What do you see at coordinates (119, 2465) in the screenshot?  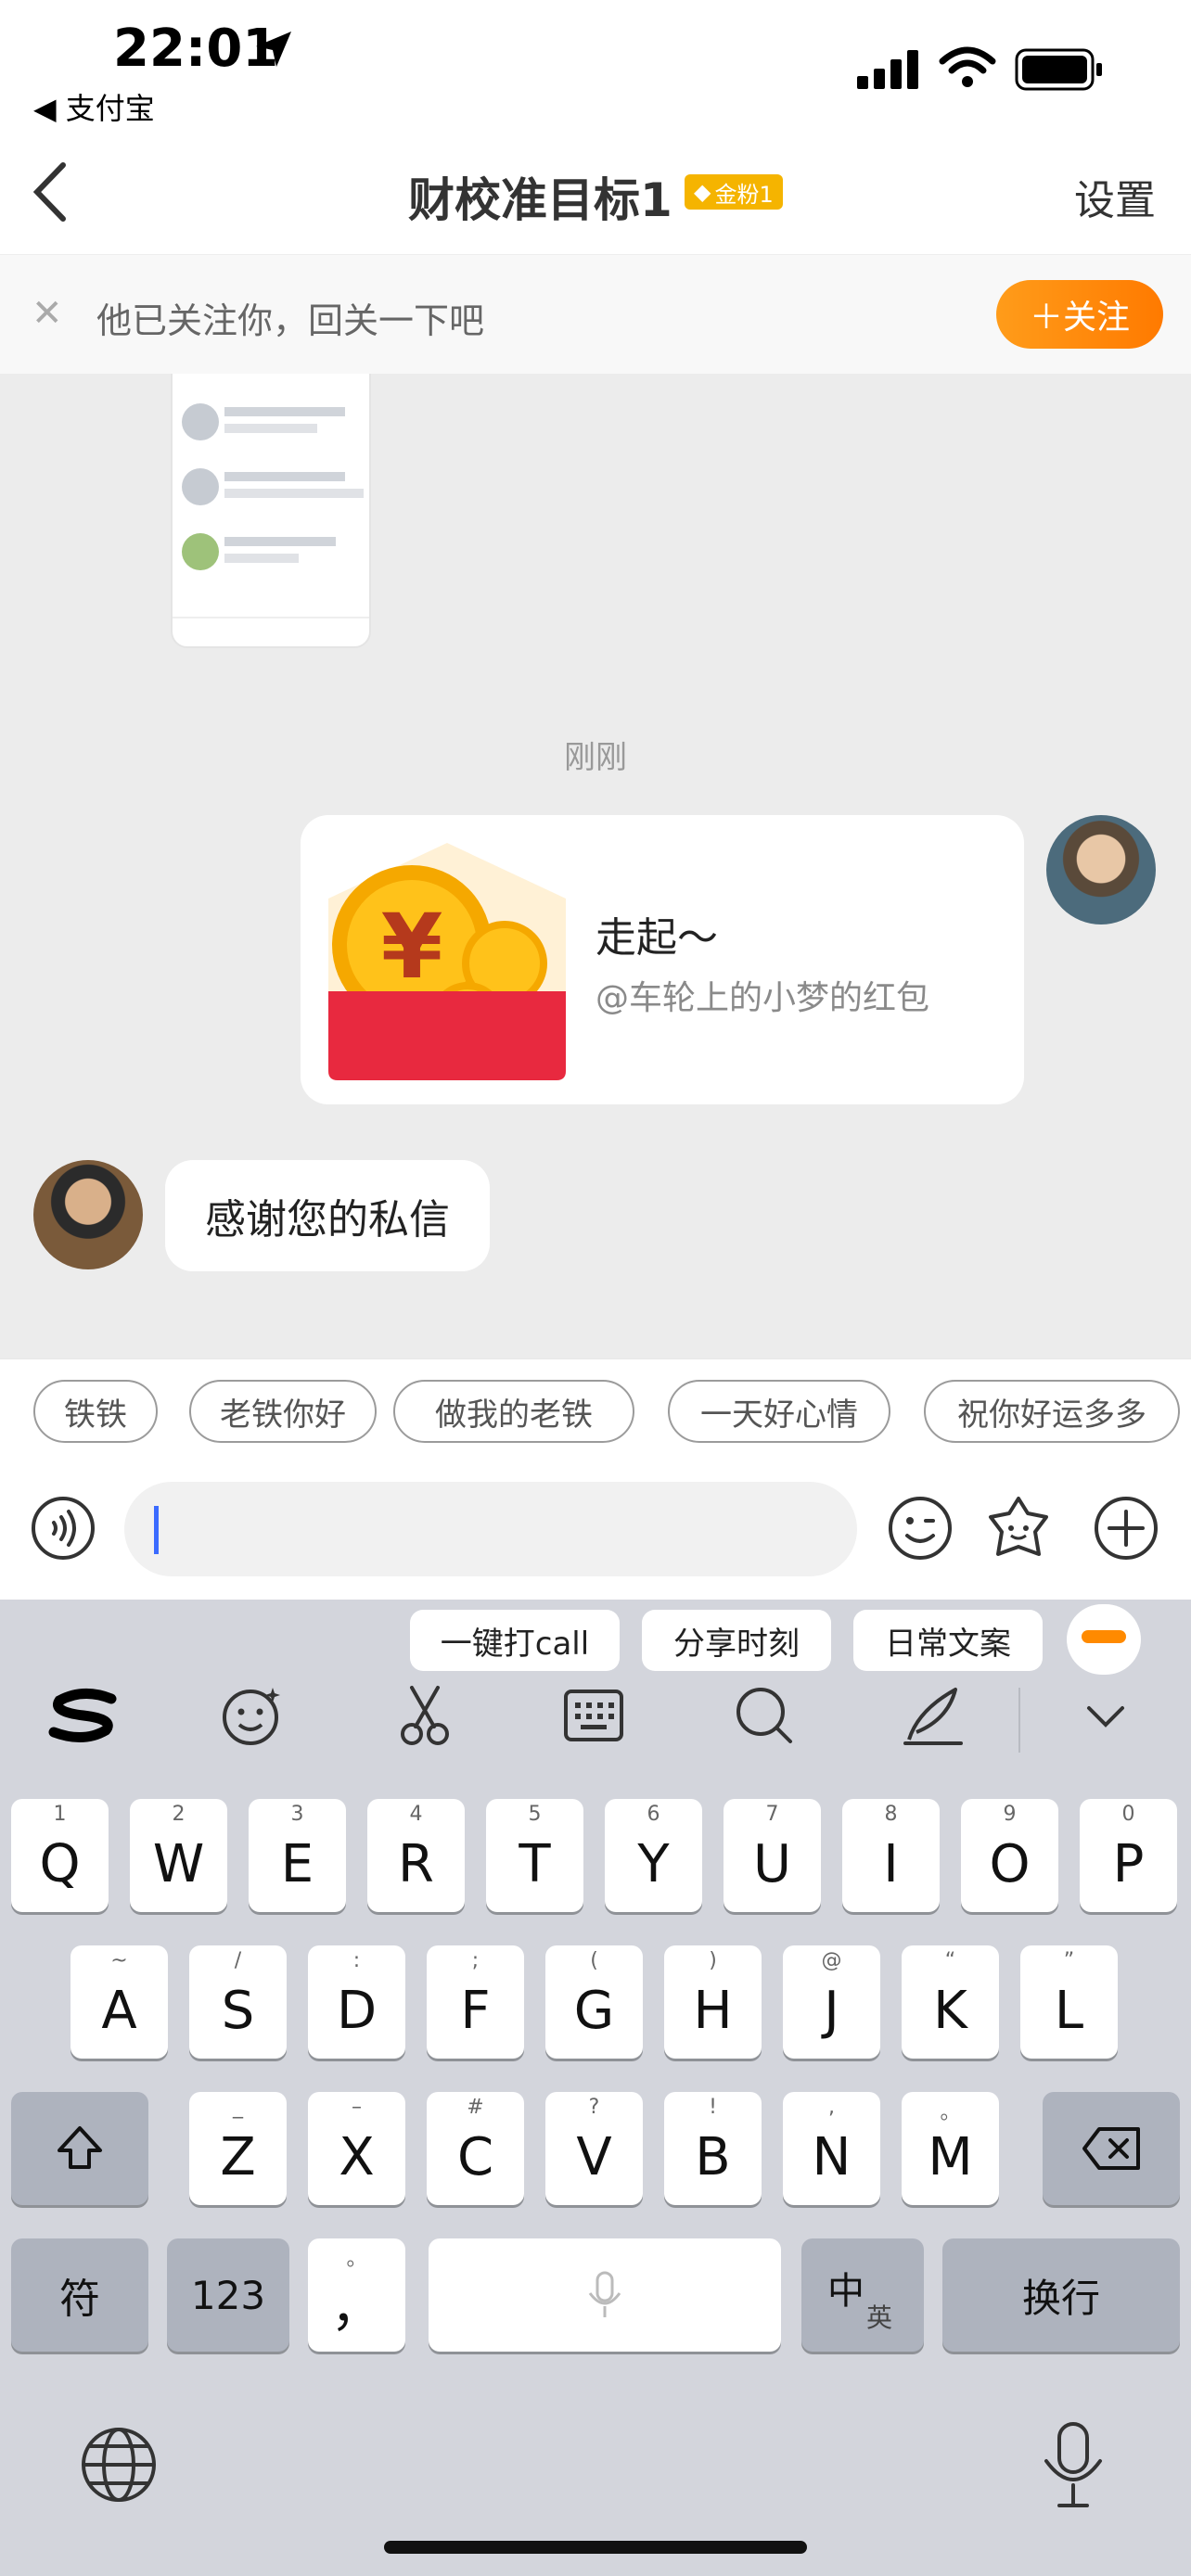 I see `globe-icon` at bounding box center [119, 2465].